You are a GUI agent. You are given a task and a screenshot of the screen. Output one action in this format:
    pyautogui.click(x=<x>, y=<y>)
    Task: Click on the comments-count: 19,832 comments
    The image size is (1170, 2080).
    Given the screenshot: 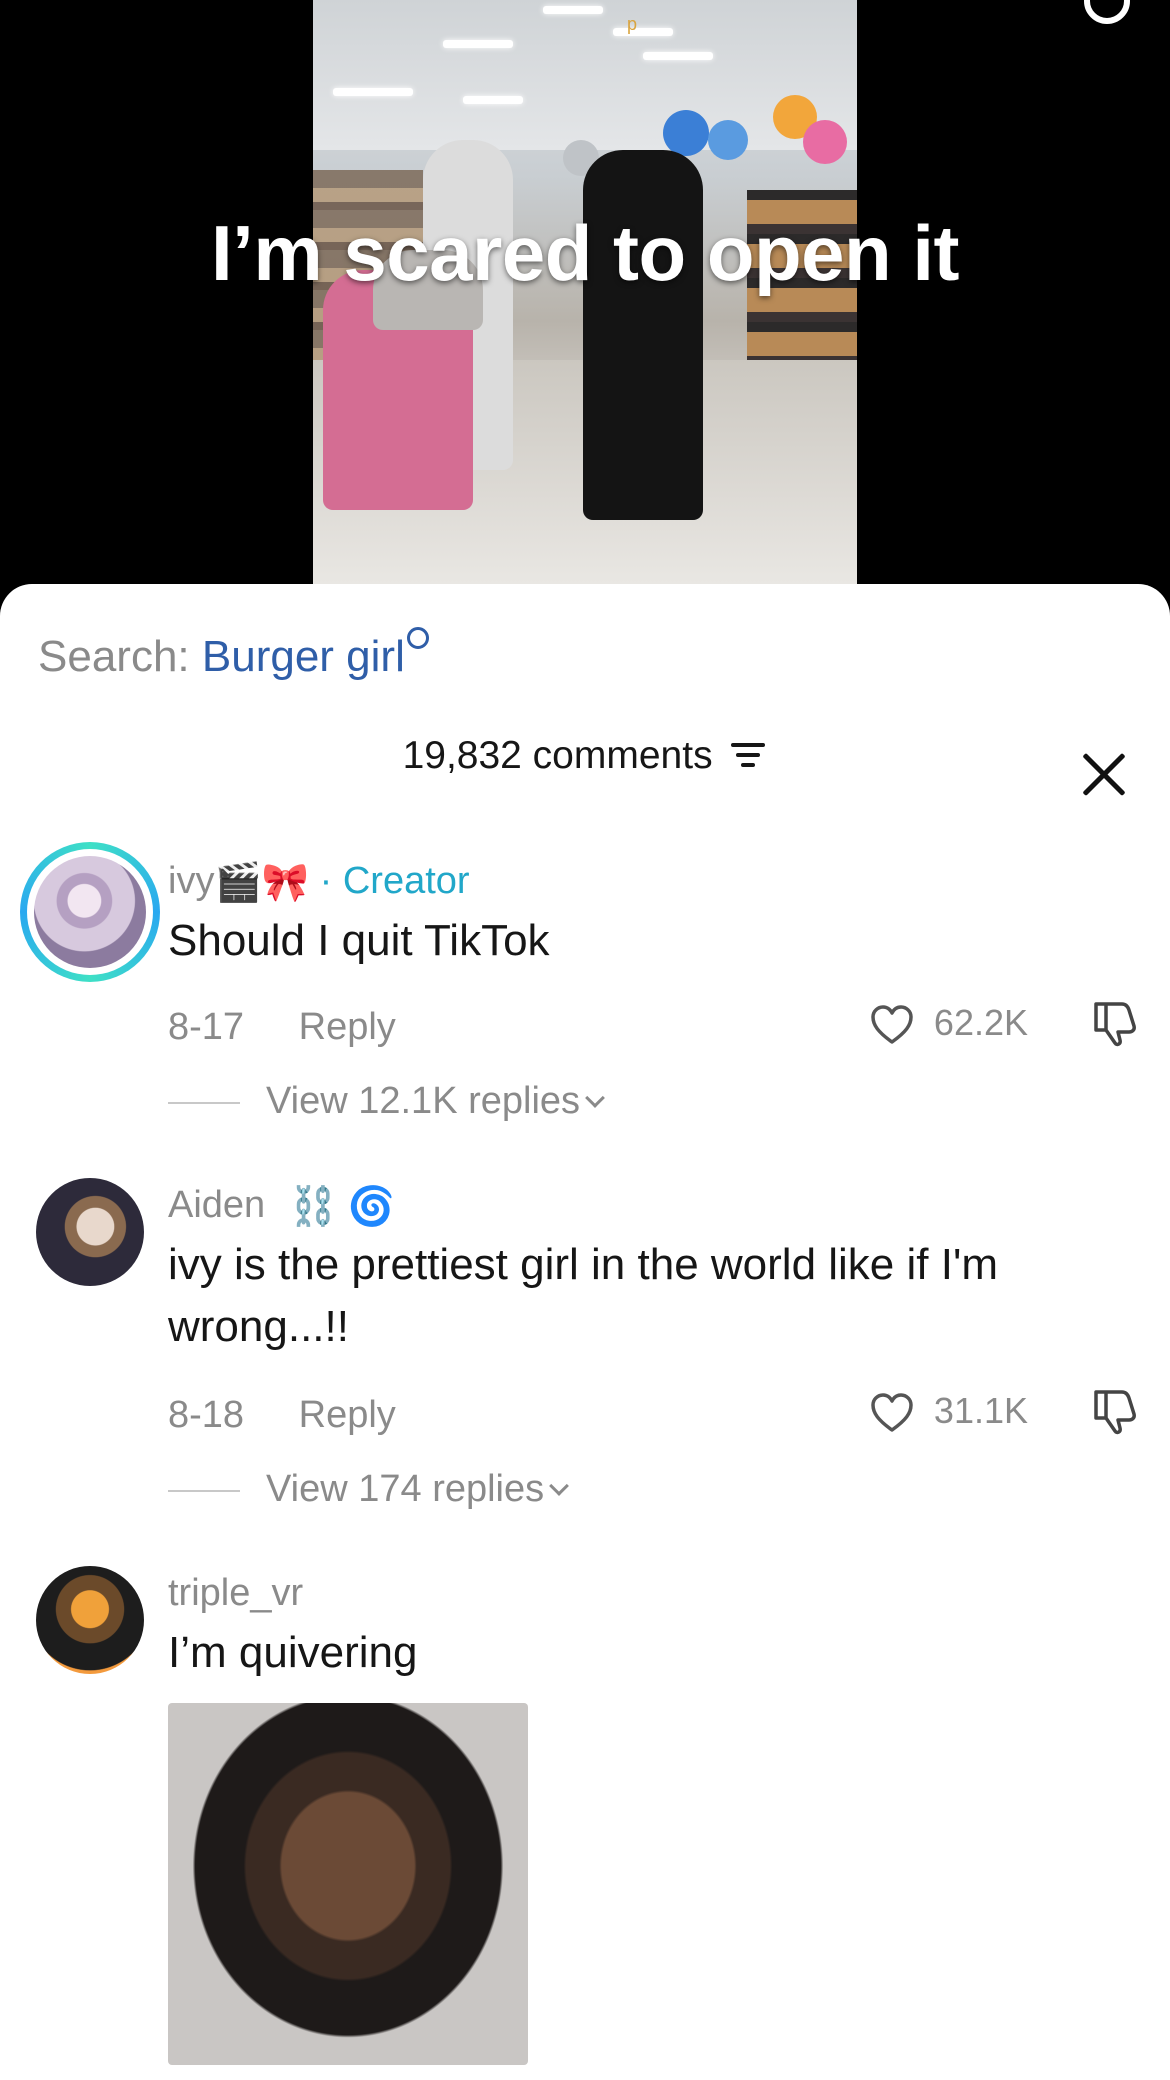 What is the action you would take?
    pyautogui.click(x=557, y=755)
    